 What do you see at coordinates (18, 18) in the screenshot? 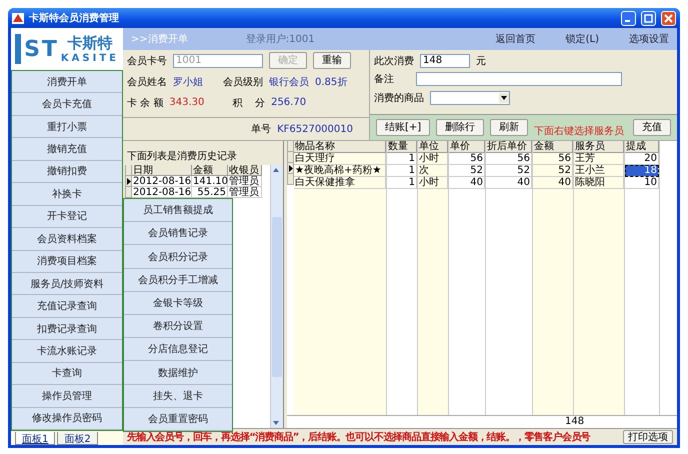
I see `app-icon` at bounding box center [18, 18].